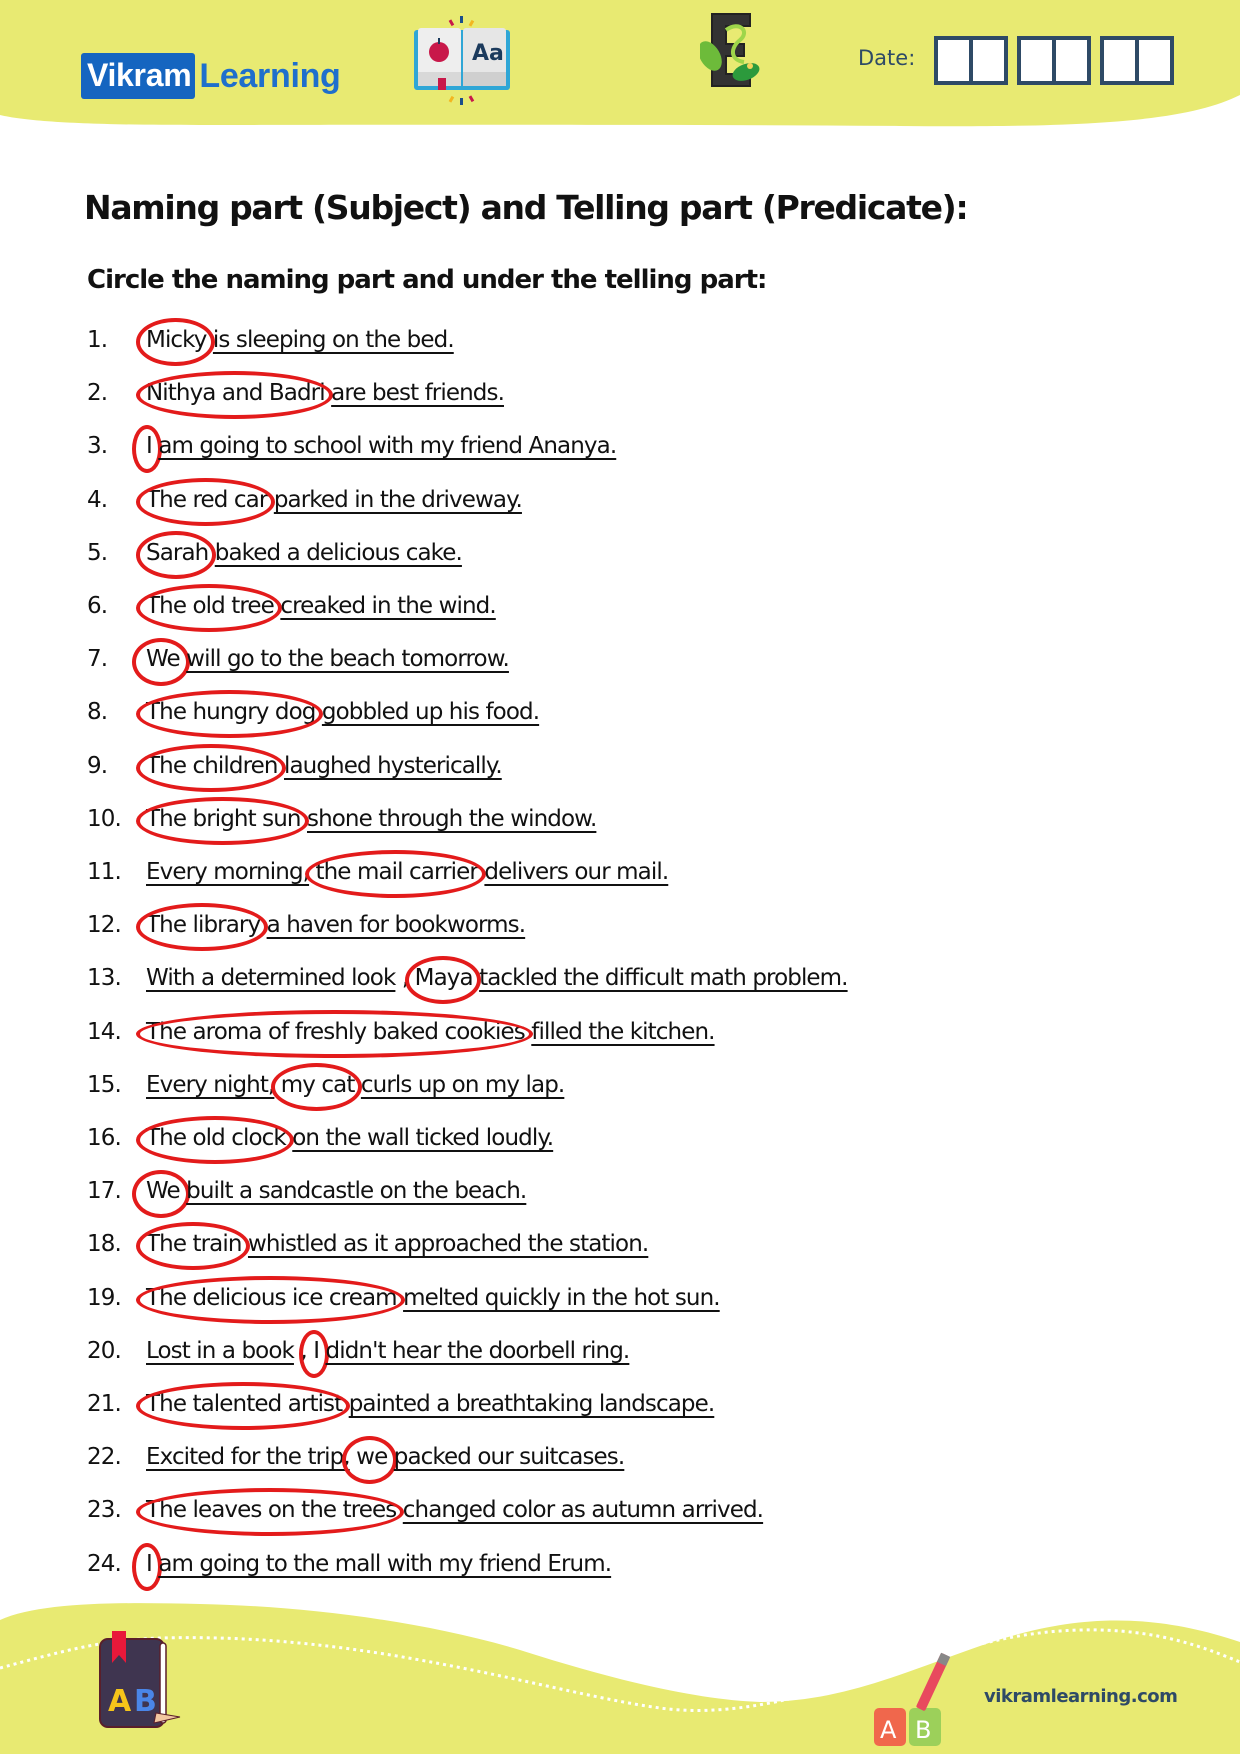 This screenshot has width=1240, height=1754. What do you see at coordinates (120, 1701) in the screenshot?
I see `book-letter-a: A` at bounding box center [120, 1701].